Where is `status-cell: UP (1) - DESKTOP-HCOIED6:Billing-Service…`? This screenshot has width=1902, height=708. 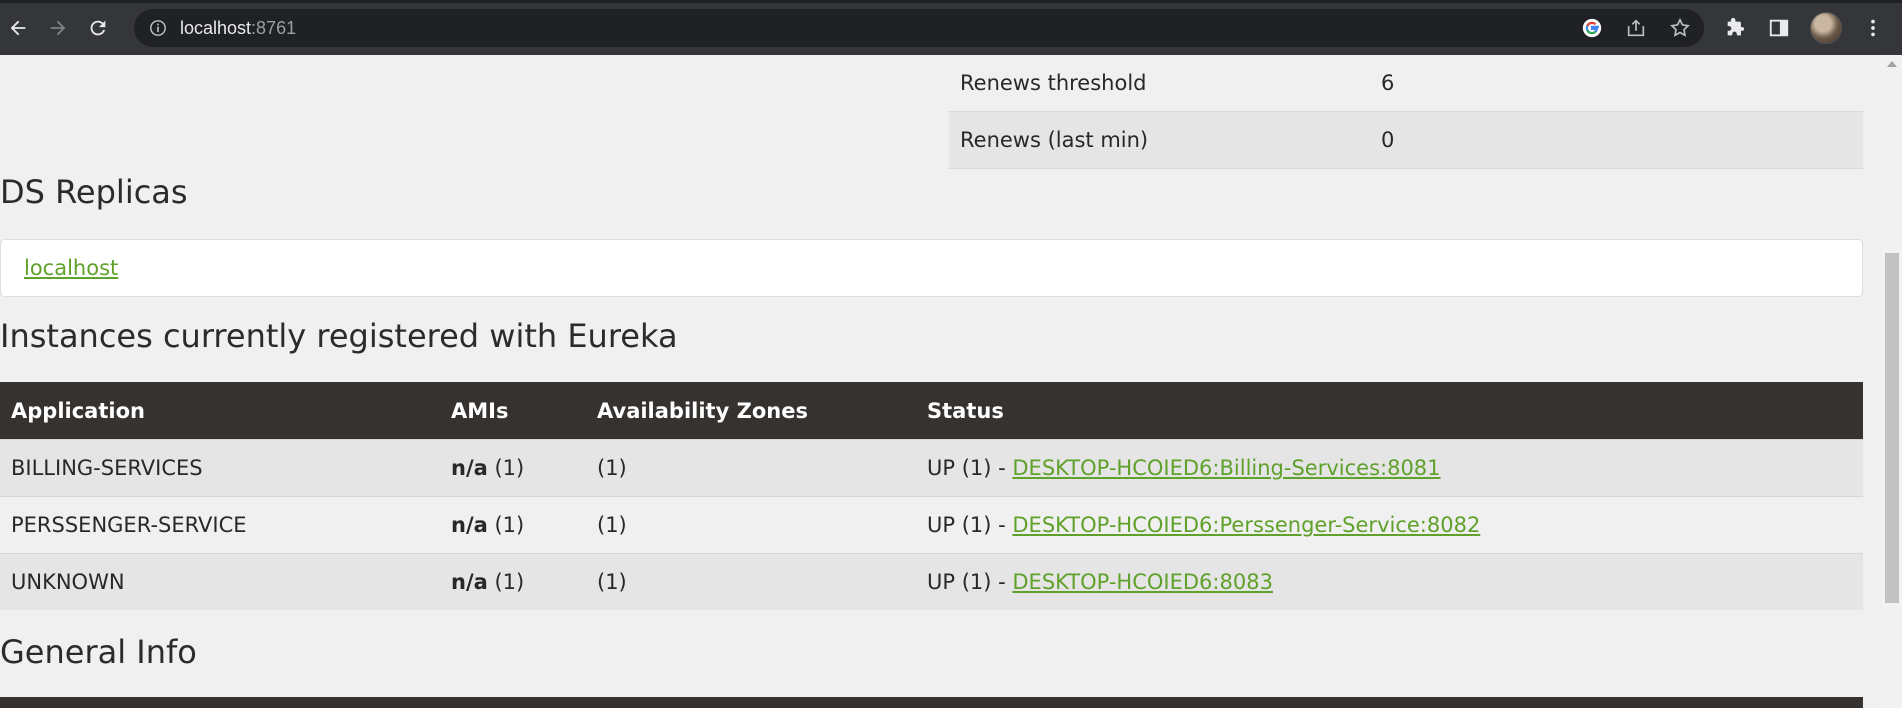
status-cell: UP (1) - DESKTOP-HCOIED6:Billing-Service… is located at coordinates (1389, 468).